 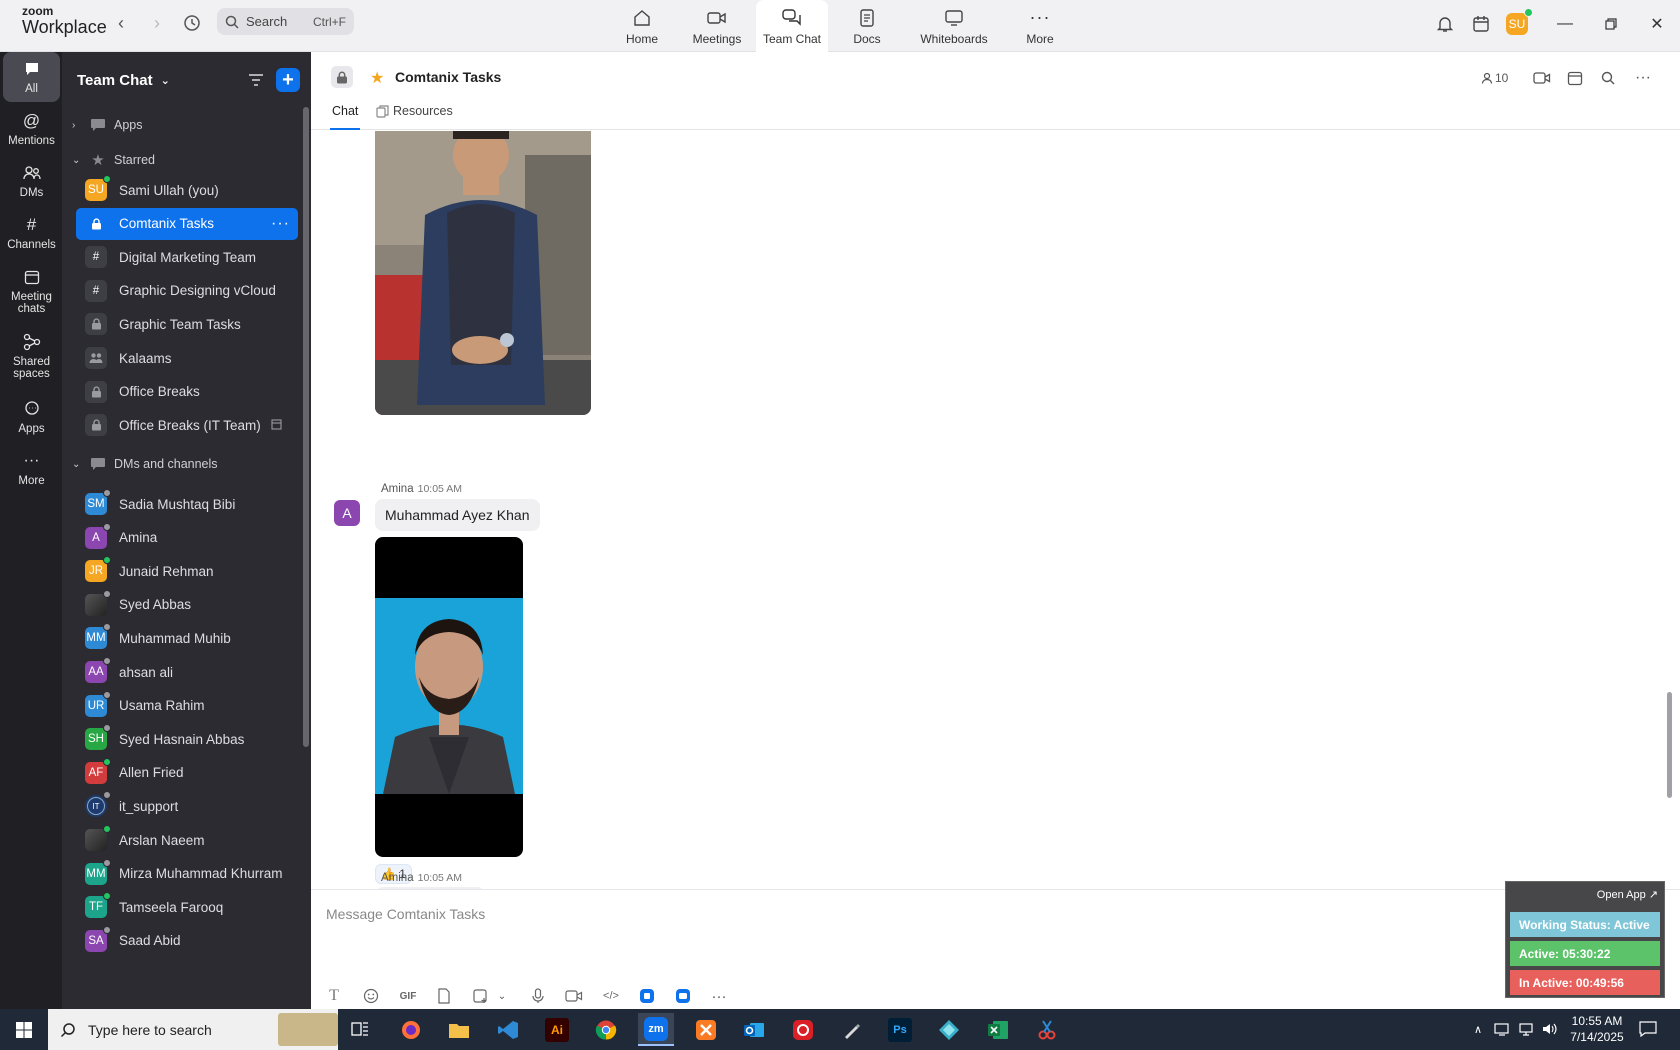 I want to click on dm-item: SA Saad Abid, so click(x=187, y=941).